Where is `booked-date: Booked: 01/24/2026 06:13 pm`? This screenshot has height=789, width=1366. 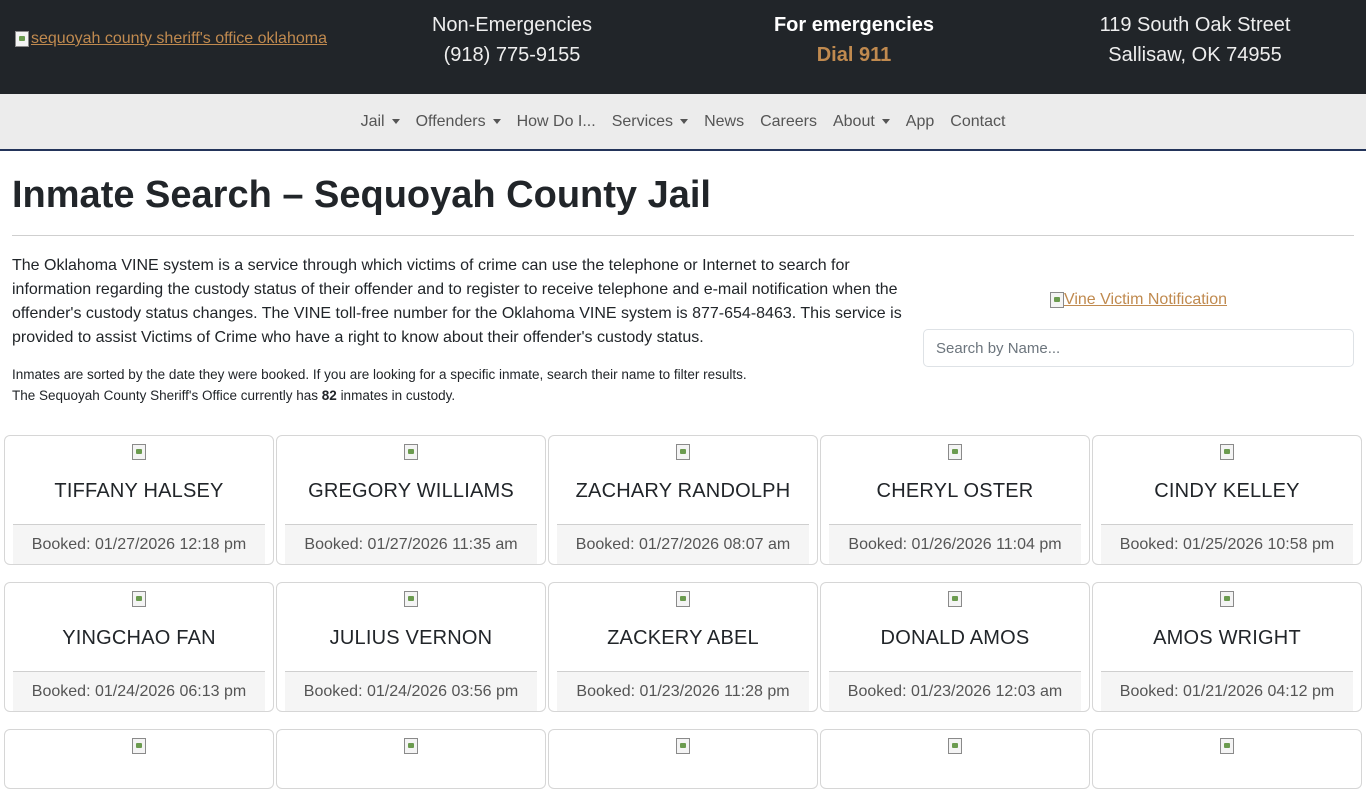 booked-date: Booked: 01/24/2026 06:13 pm is located at coordinates (139, 691).